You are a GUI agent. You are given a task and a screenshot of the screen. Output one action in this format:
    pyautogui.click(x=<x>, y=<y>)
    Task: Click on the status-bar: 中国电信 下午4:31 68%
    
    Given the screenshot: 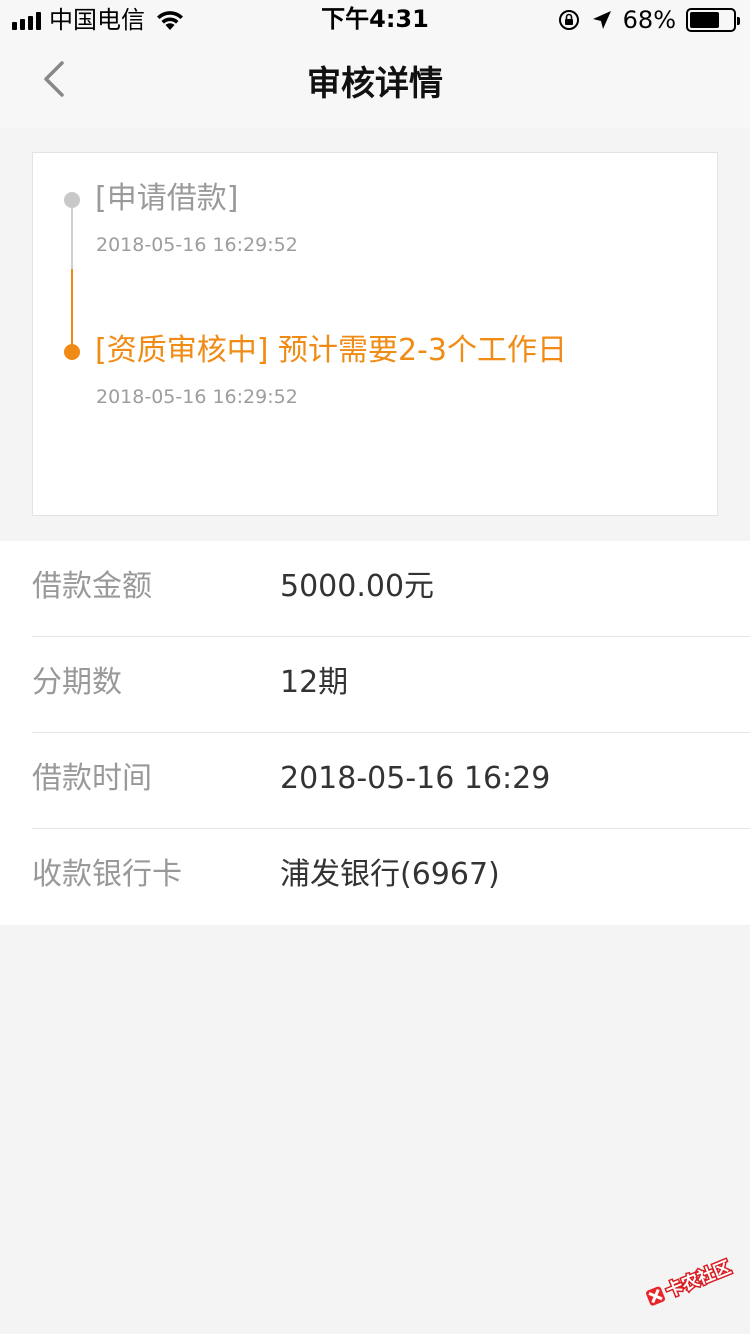 What is the action you would take?
    pyautogui.click(x=375, y=20)
    